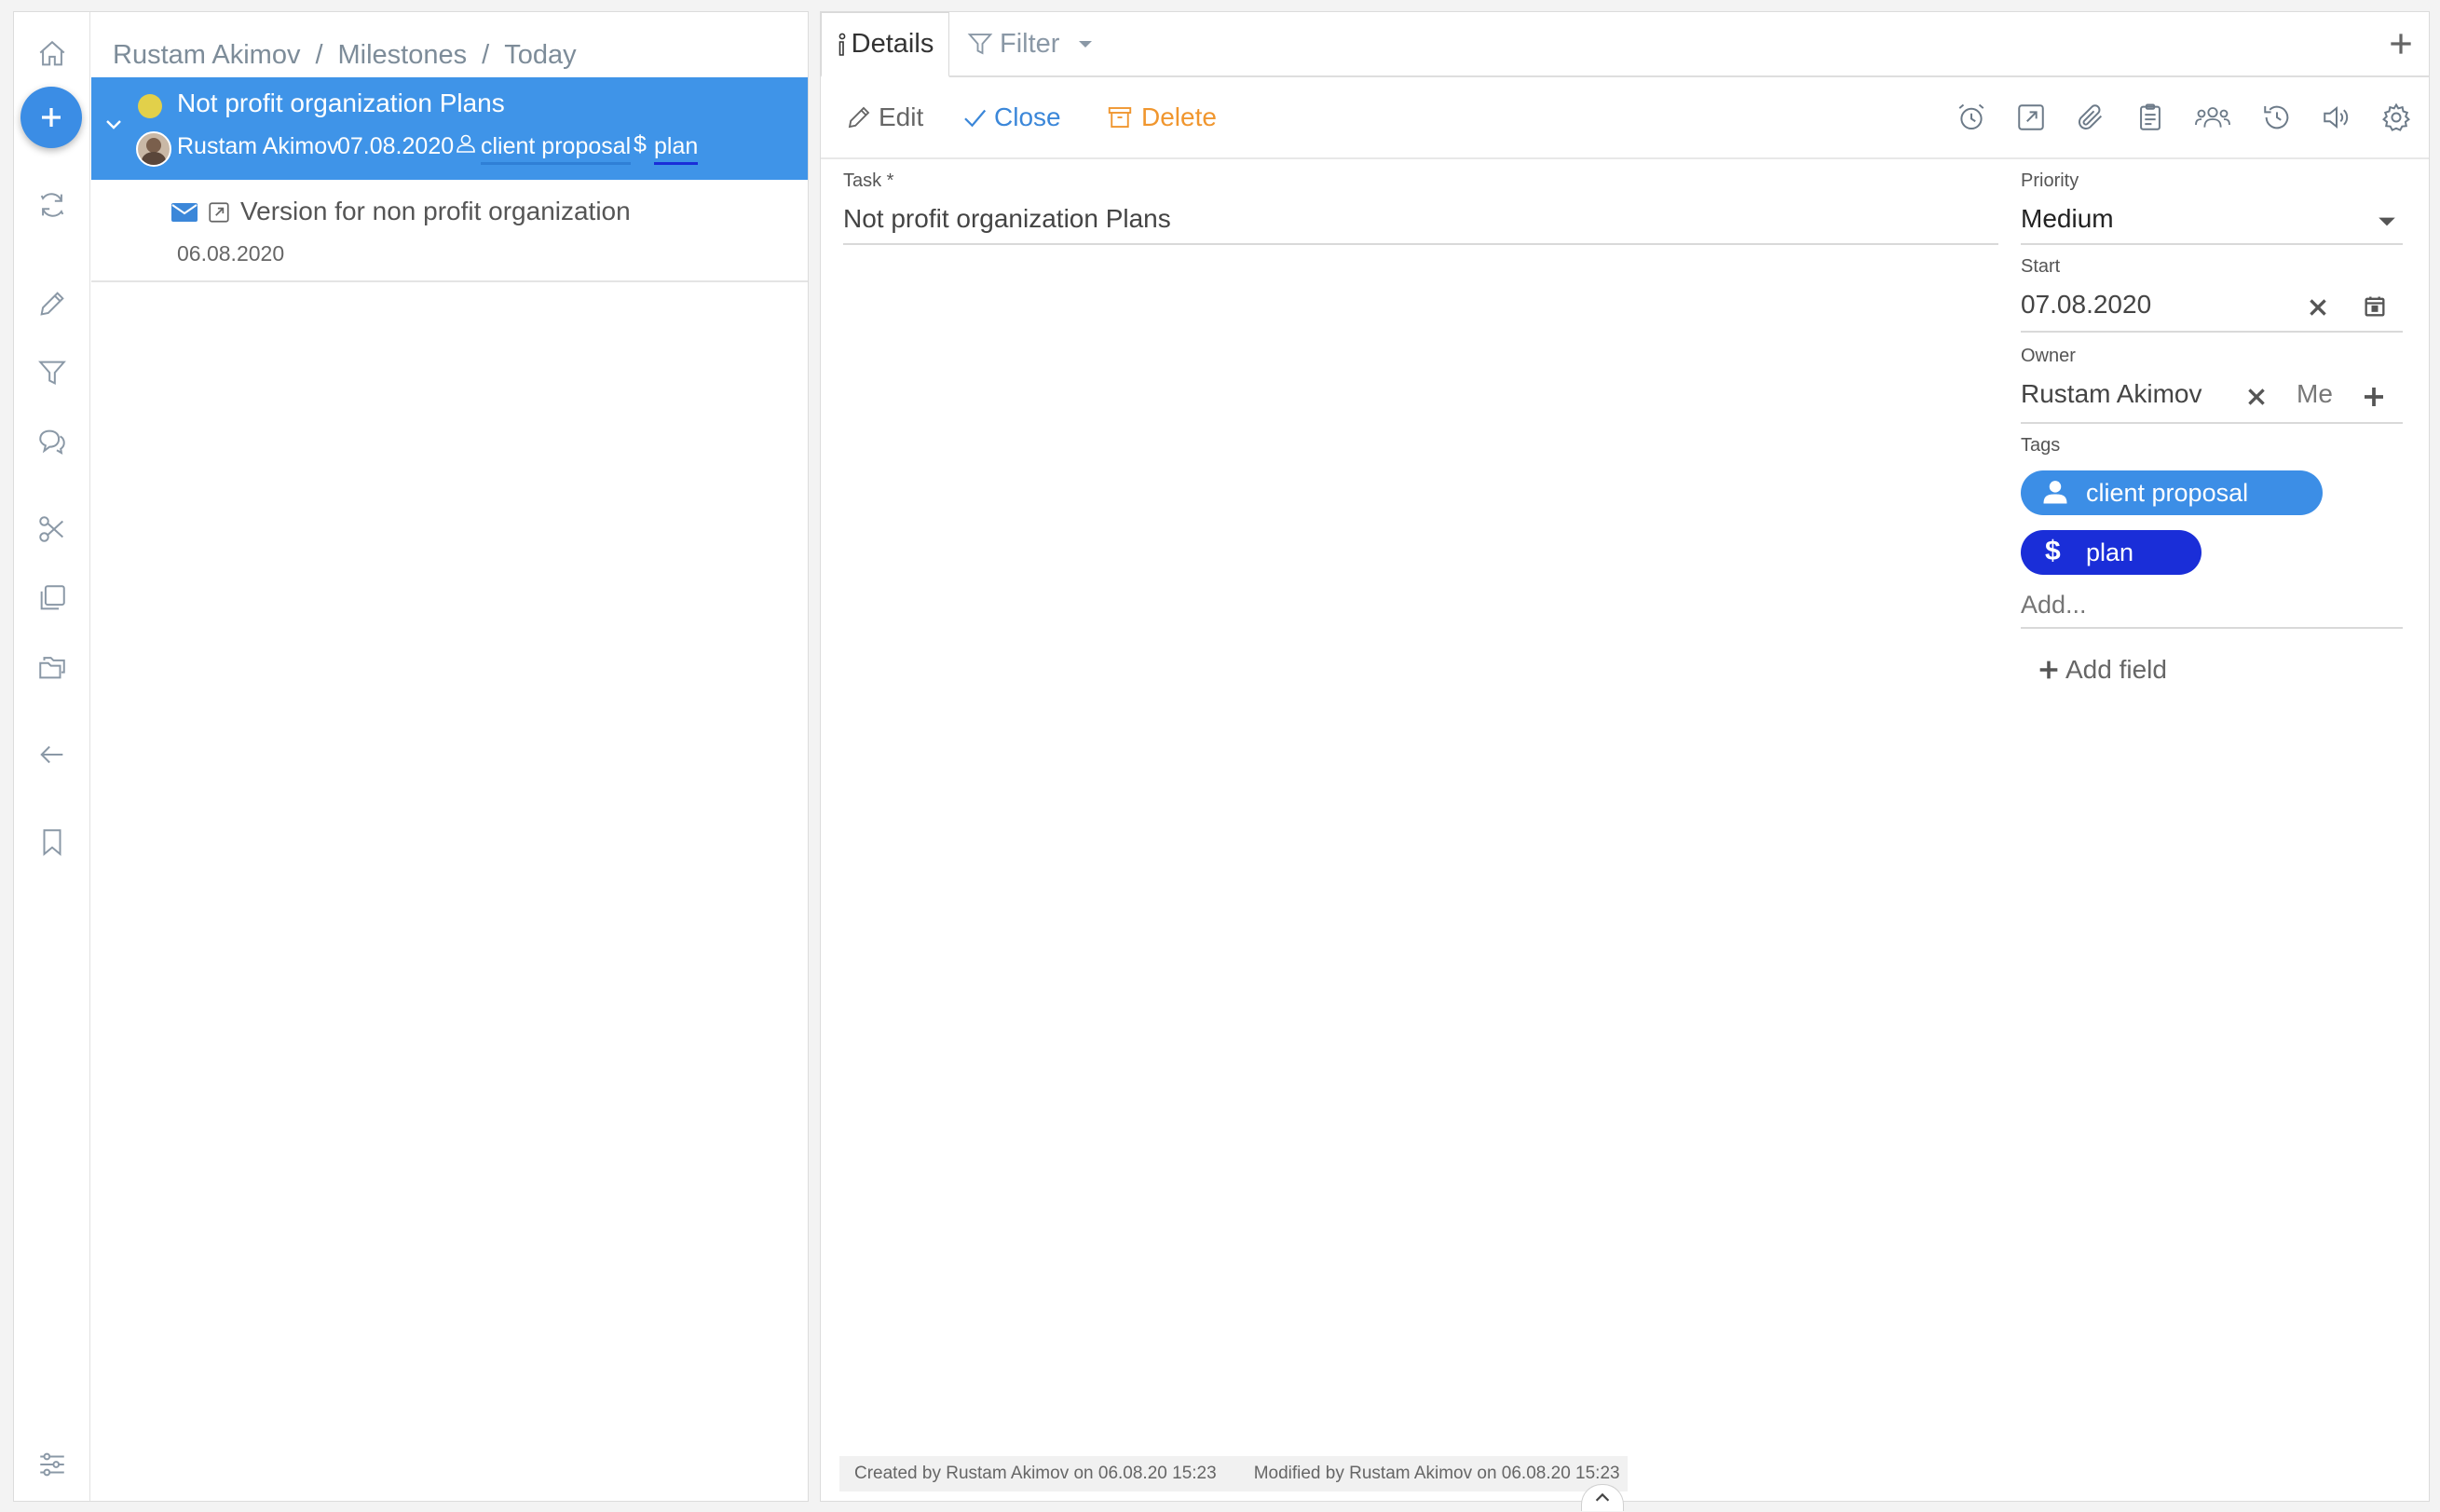  I want to click on scissors-icon, so click(52, 529).